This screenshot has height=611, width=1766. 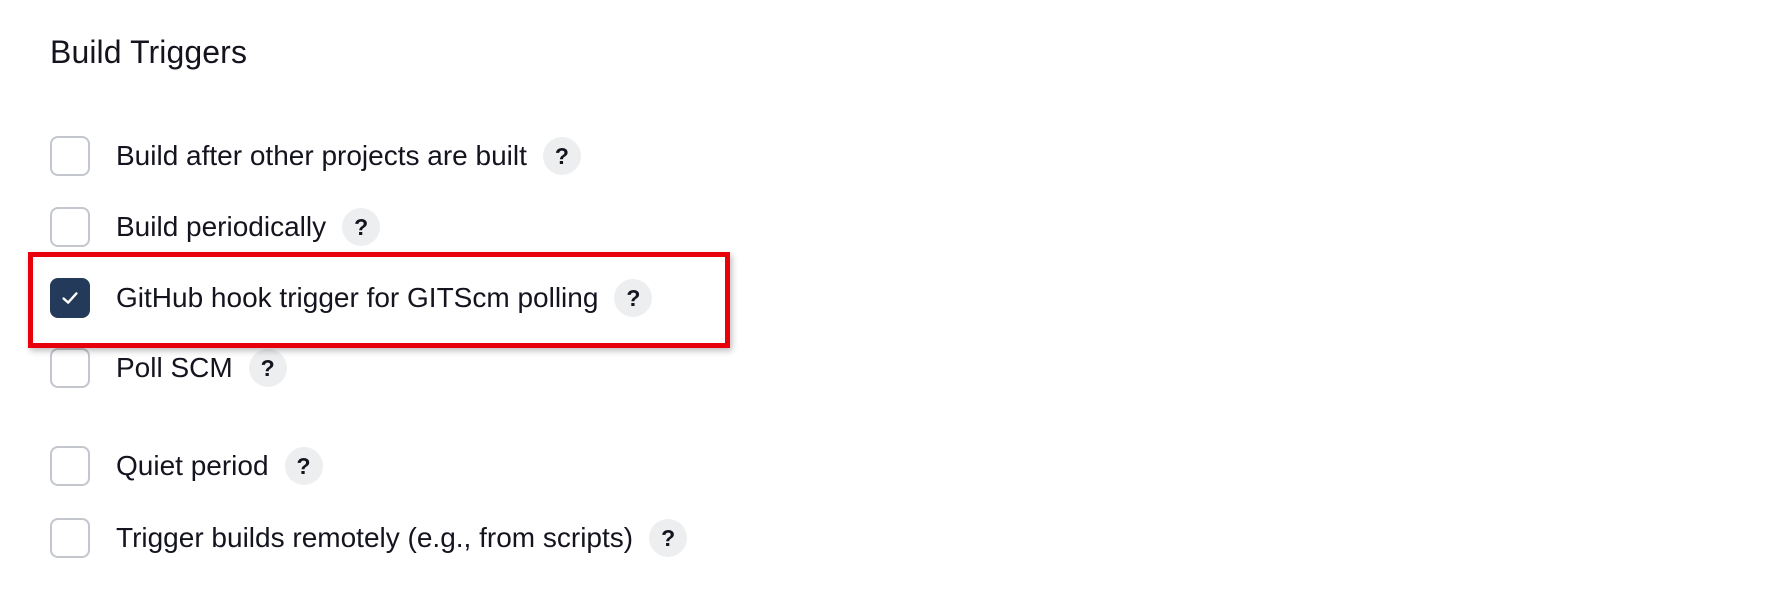 I want to click on trigger-poll-scm: Poll SCM ?, so click(x=168, y=368).